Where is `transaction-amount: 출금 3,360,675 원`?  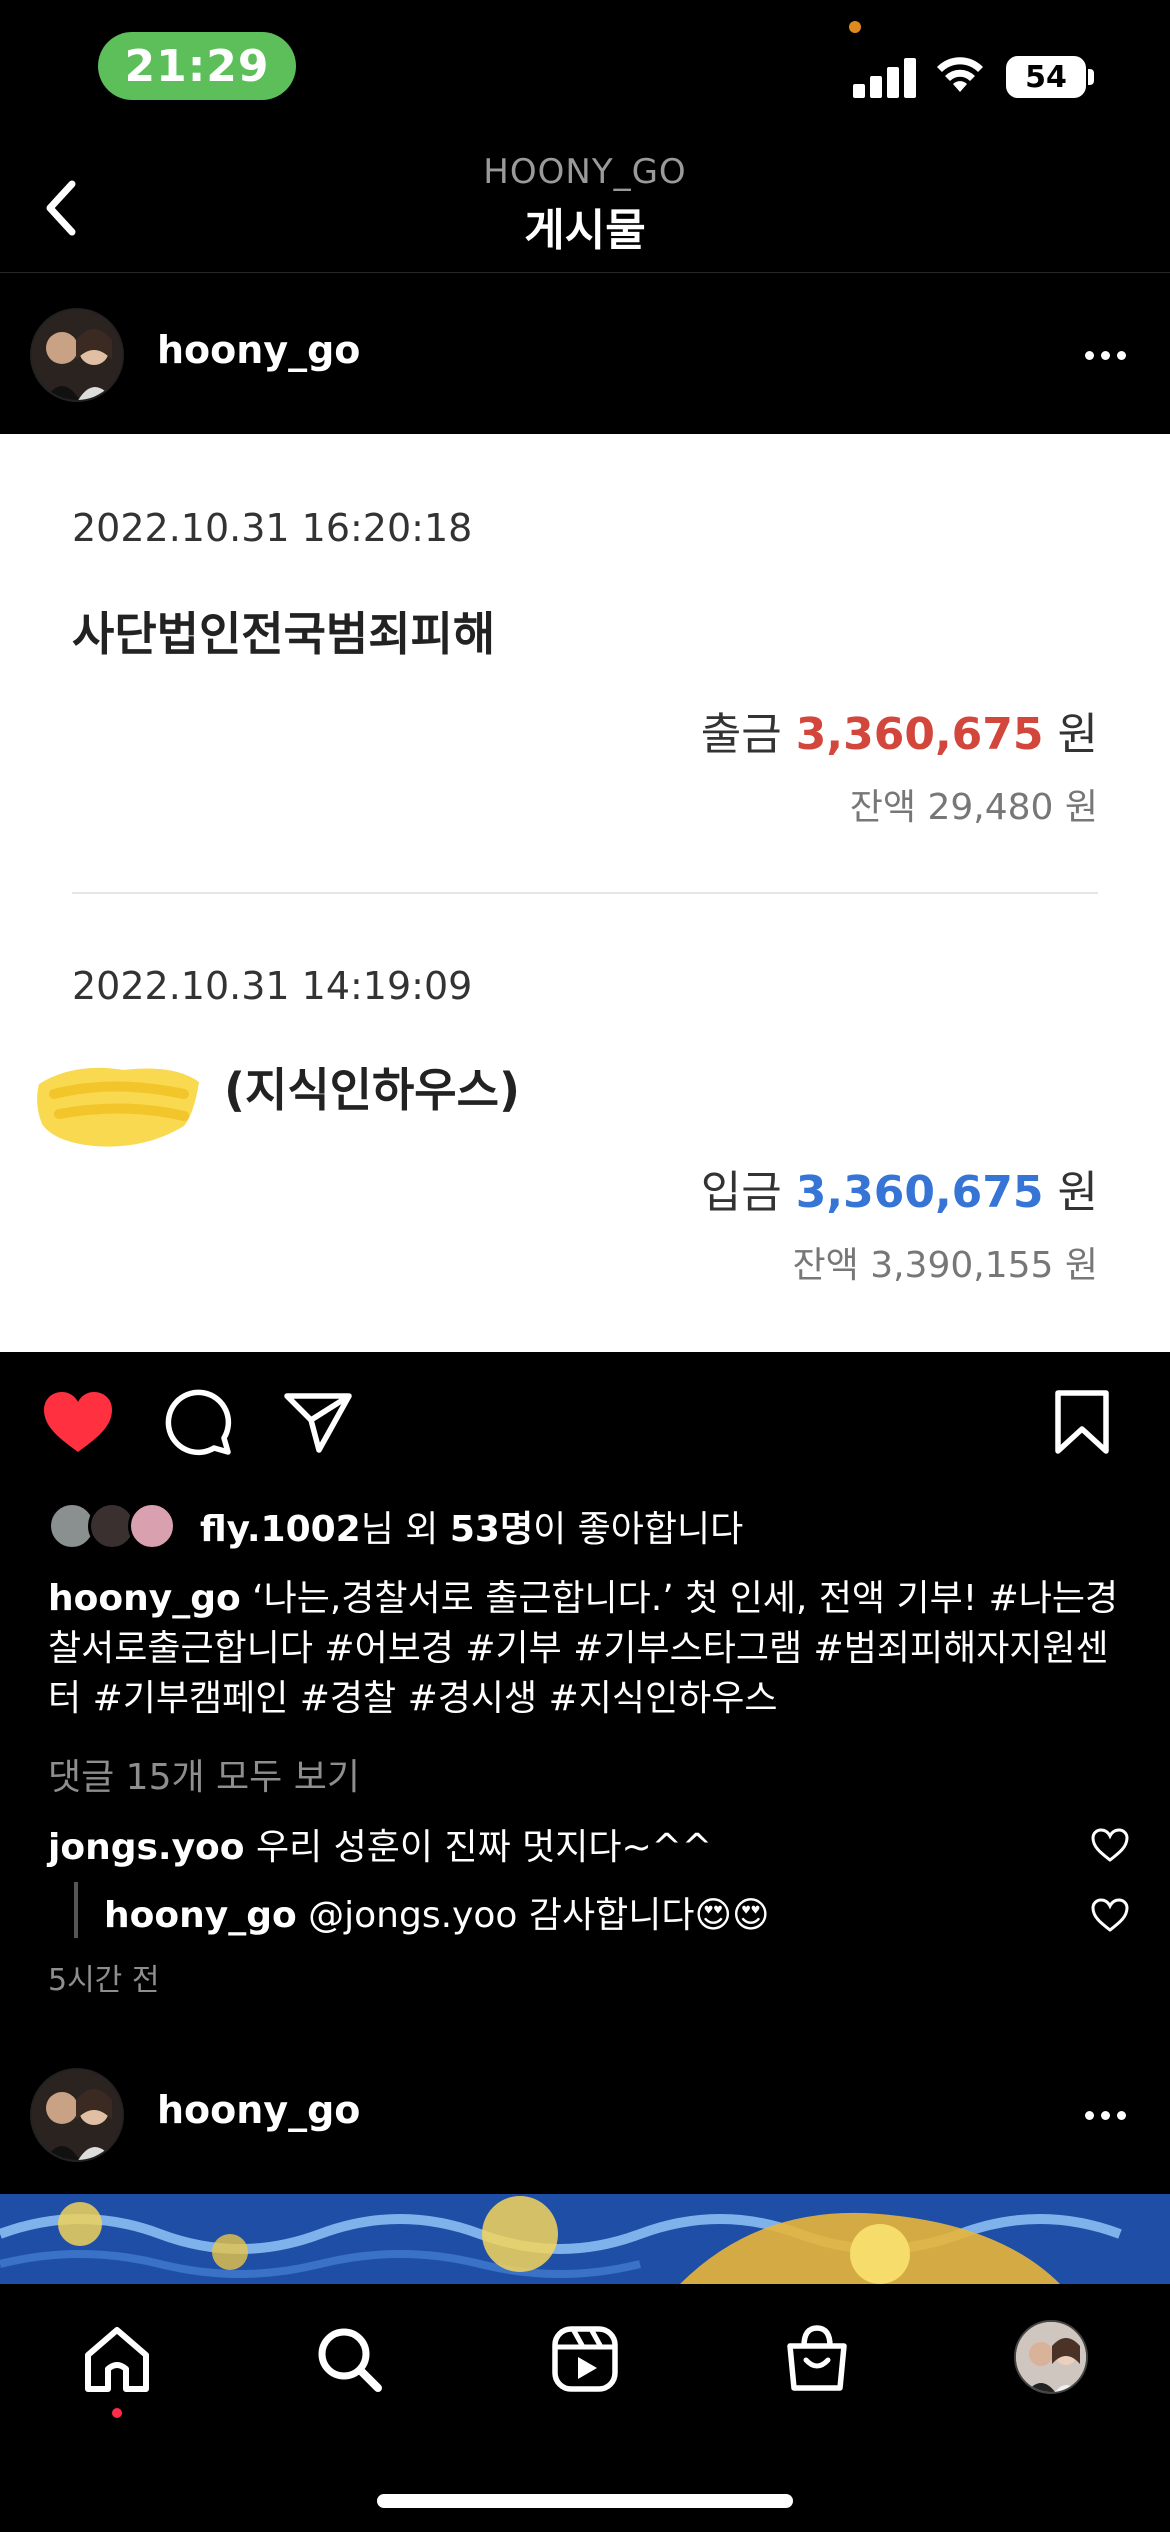
transaction-amount: 출금 3,360,675 원 is located at coordinates (899, 730).